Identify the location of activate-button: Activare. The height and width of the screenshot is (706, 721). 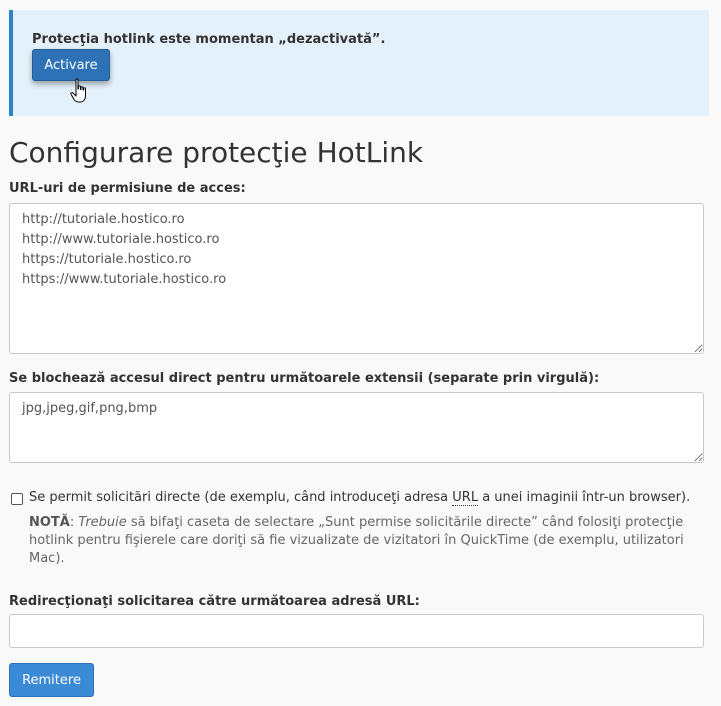
(71, 65).